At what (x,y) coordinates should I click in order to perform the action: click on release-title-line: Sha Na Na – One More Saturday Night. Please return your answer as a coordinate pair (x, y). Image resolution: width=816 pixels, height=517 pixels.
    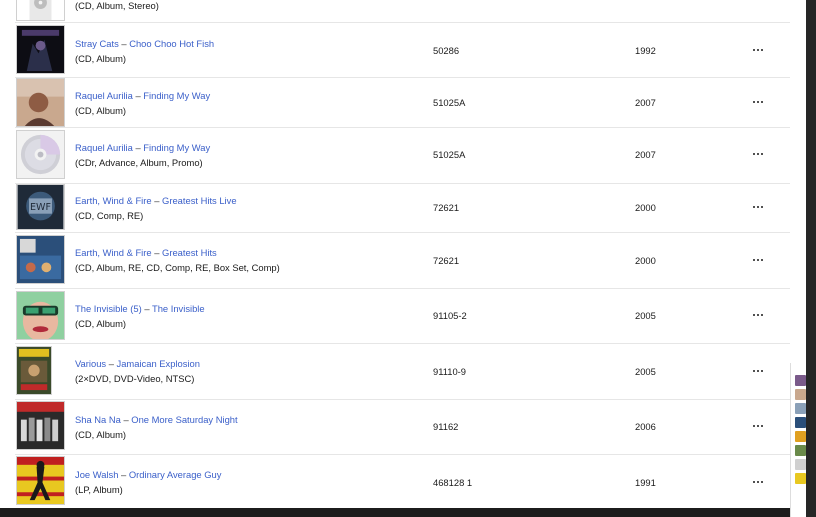
    Looking at the image, I should click on (156, 419).